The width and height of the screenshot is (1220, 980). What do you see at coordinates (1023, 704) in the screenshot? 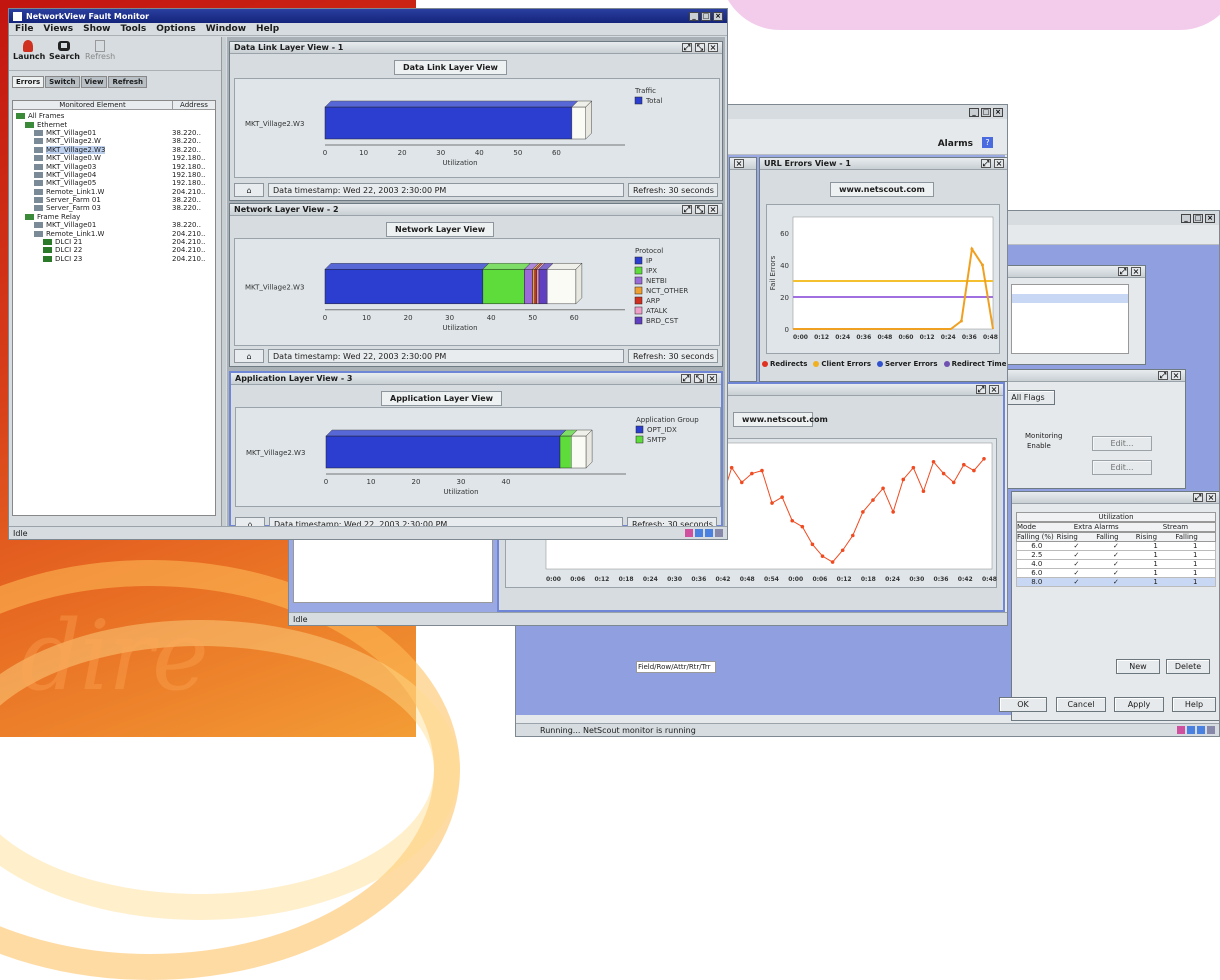
I see `ok-button: OK` at bounding box center [1023, 704].